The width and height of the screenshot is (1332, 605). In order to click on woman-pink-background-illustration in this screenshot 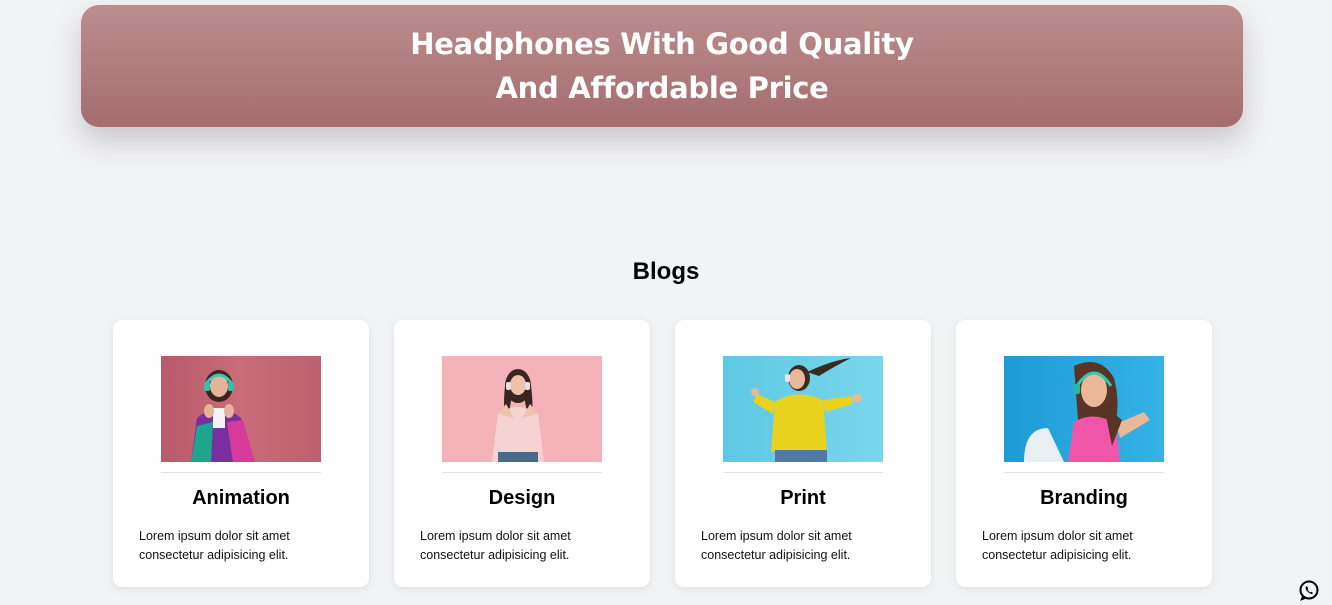, I will do `click(223, 416)`.